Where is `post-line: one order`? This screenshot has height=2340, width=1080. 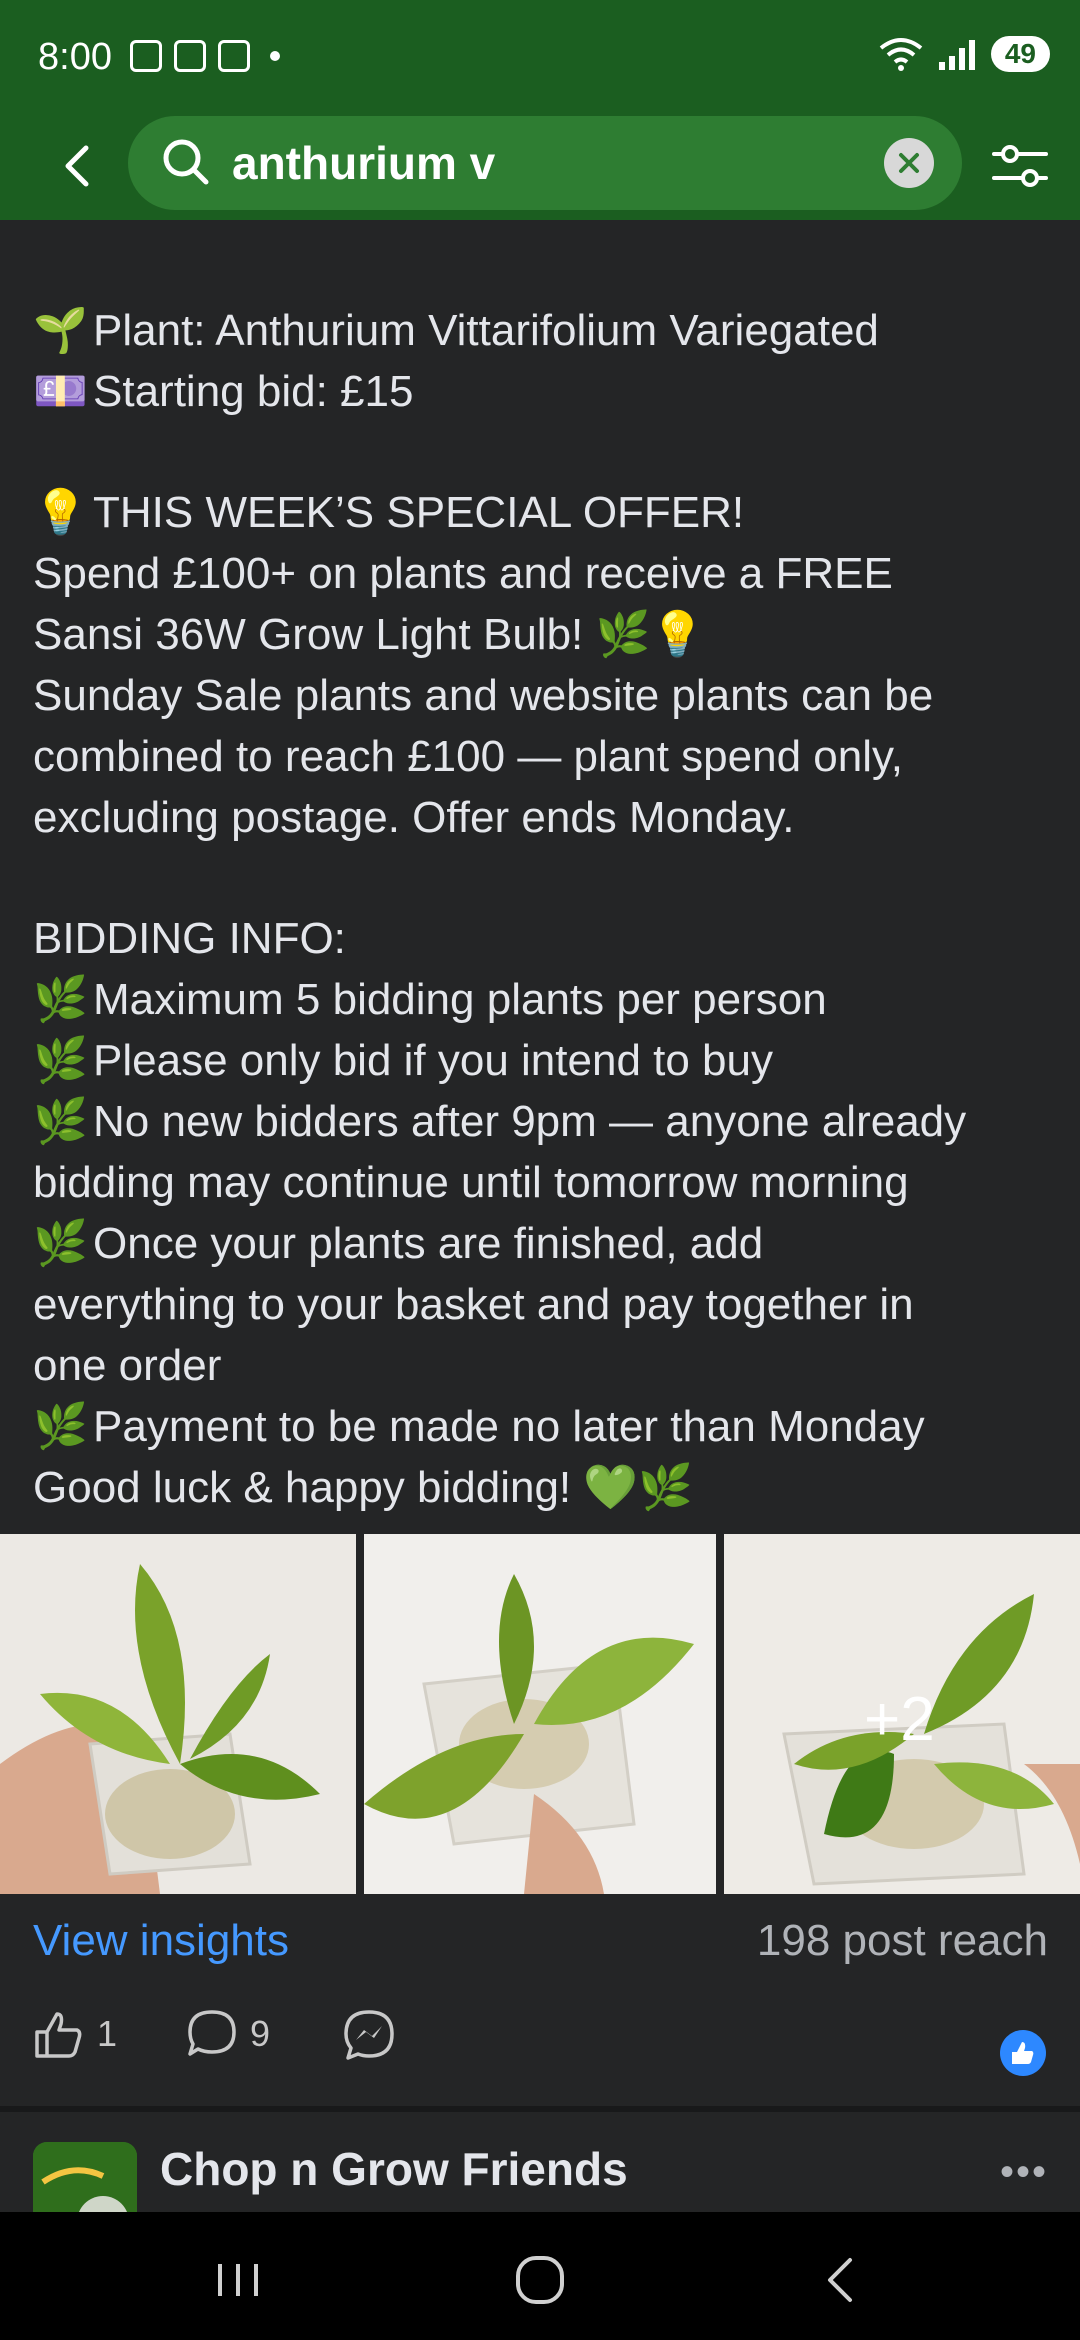
post-line: one order is located at coordinates (127, 1365).